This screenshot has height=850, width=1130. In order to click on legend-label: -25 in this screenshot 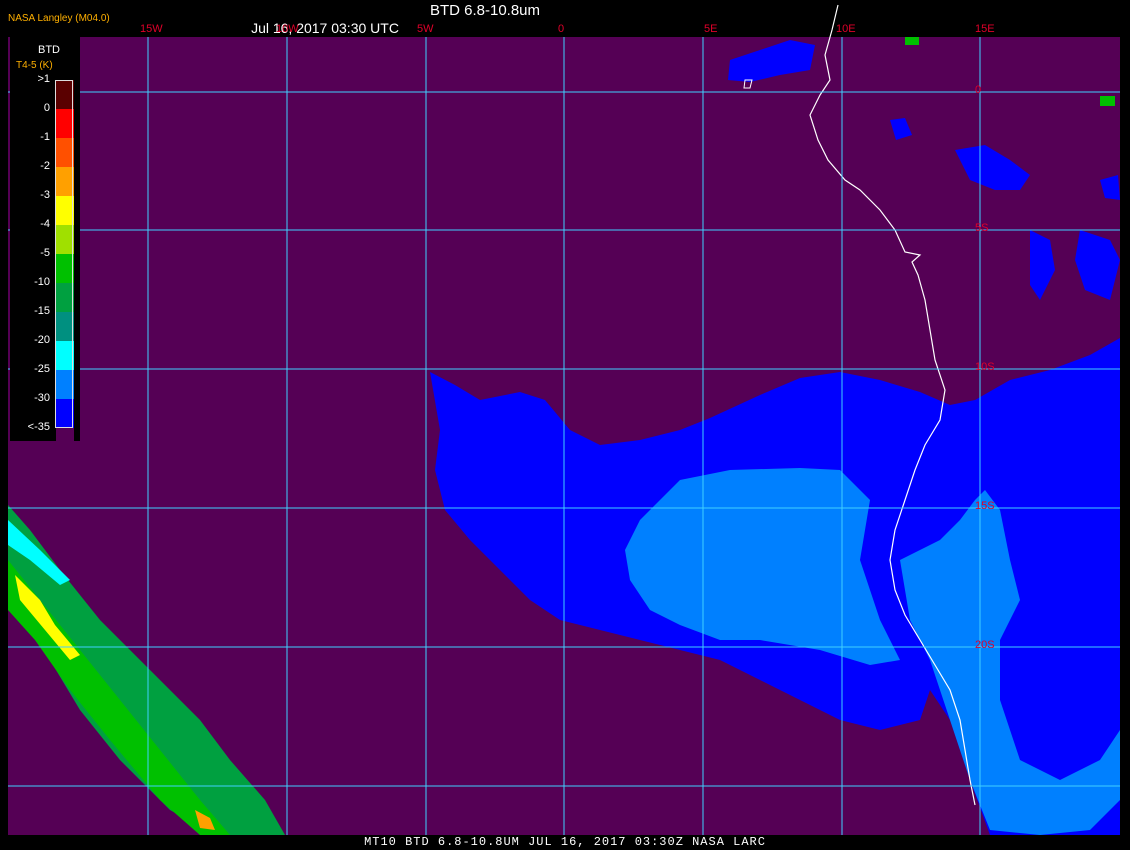, I will do `click(42, 369)`.